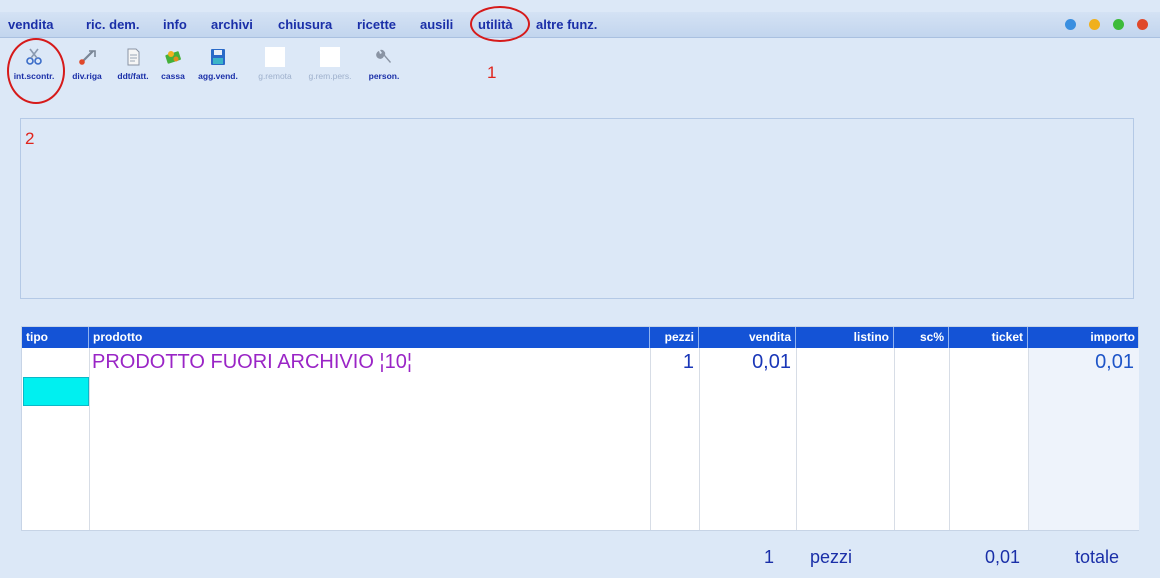 The height and width of the screenshot is (578, 1160). I want to click on tool-label: agg.vend., so click(218, 76).